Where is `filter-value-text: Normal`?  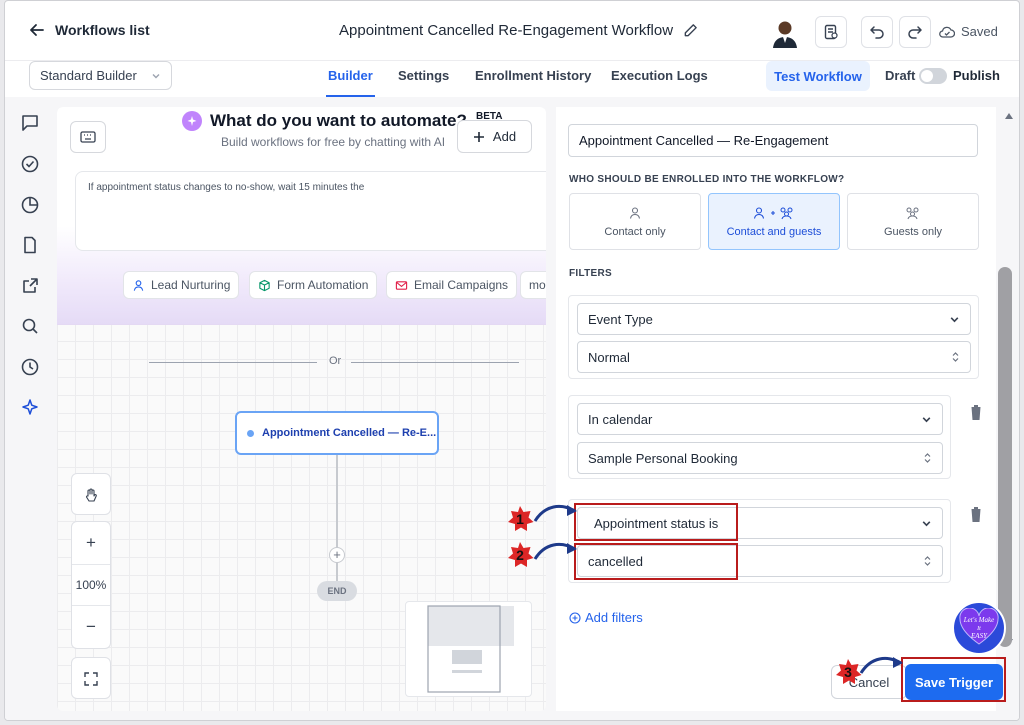
filter-value-text: Normal is located at coordinates (609, 357).